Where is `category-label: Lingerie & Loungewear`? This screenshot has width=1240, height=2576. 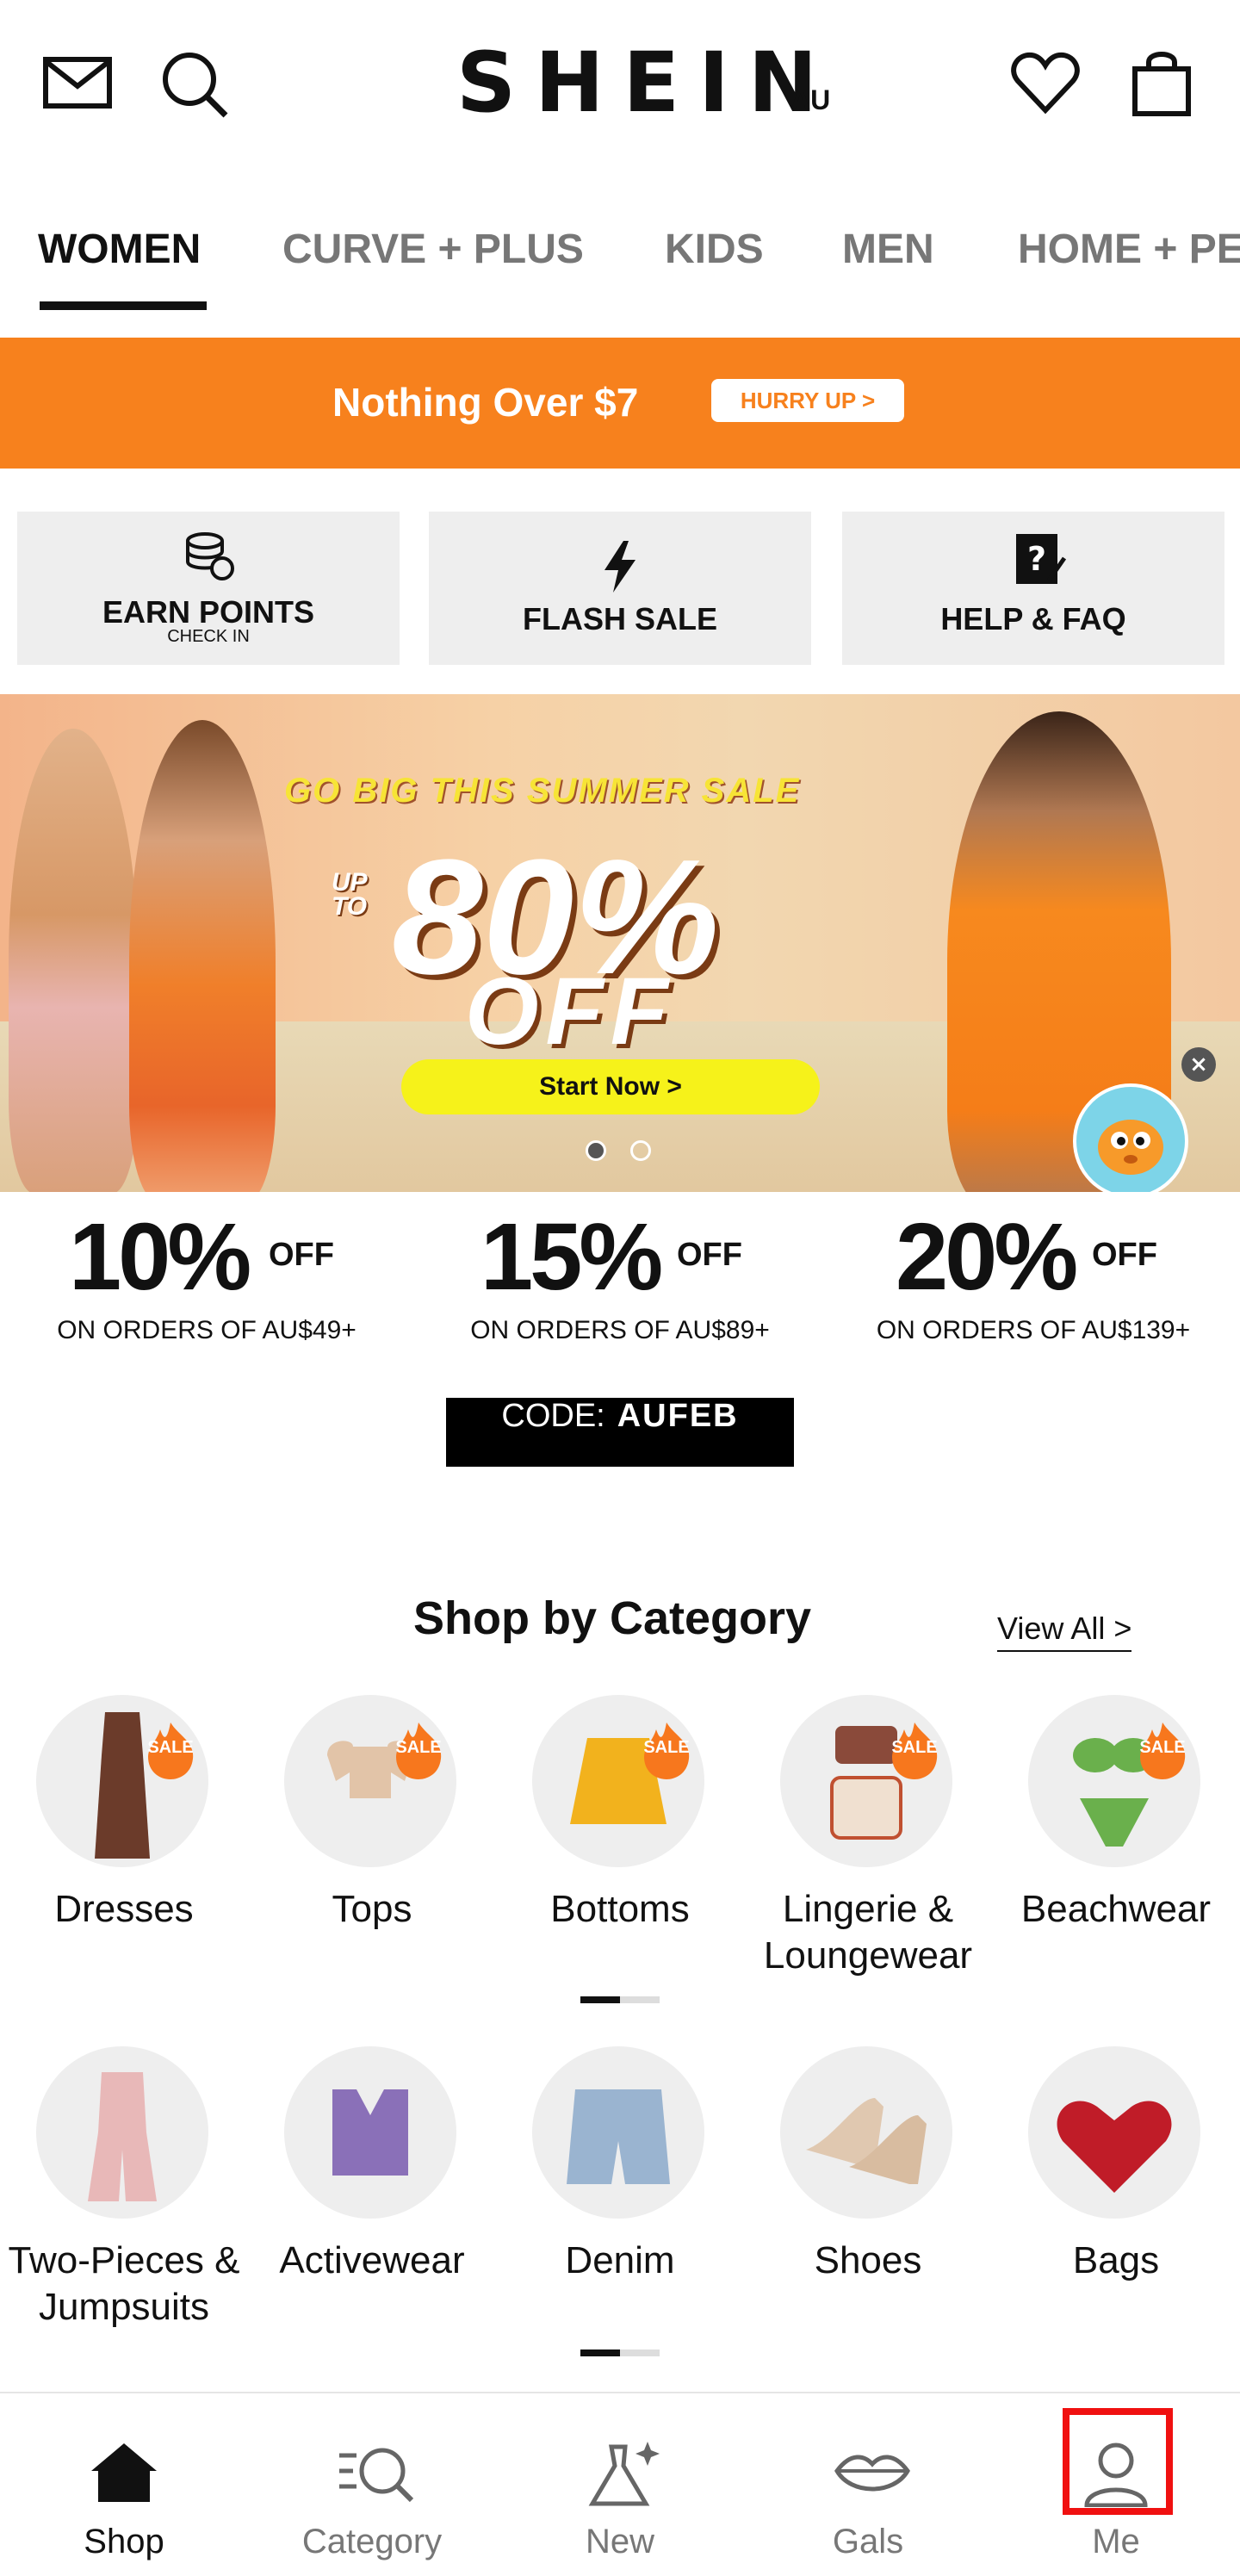
category-label: Lingerie & Loungewear is located at coordinates (868, 1933).